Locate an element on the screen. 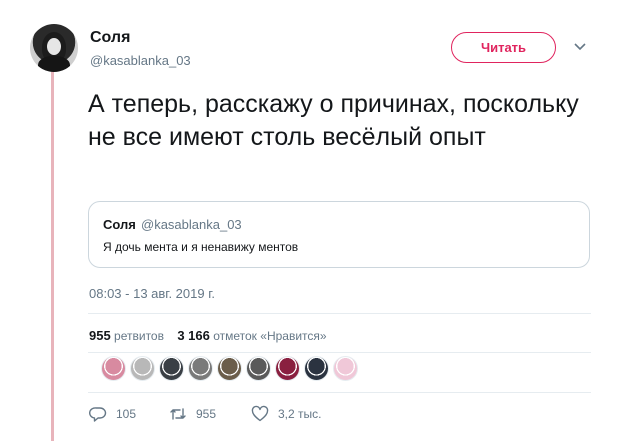 Image resolution: width=623 pixels, height=441 pixels. like-button: 3,2 тыс. is located at coordinates (286, 414).